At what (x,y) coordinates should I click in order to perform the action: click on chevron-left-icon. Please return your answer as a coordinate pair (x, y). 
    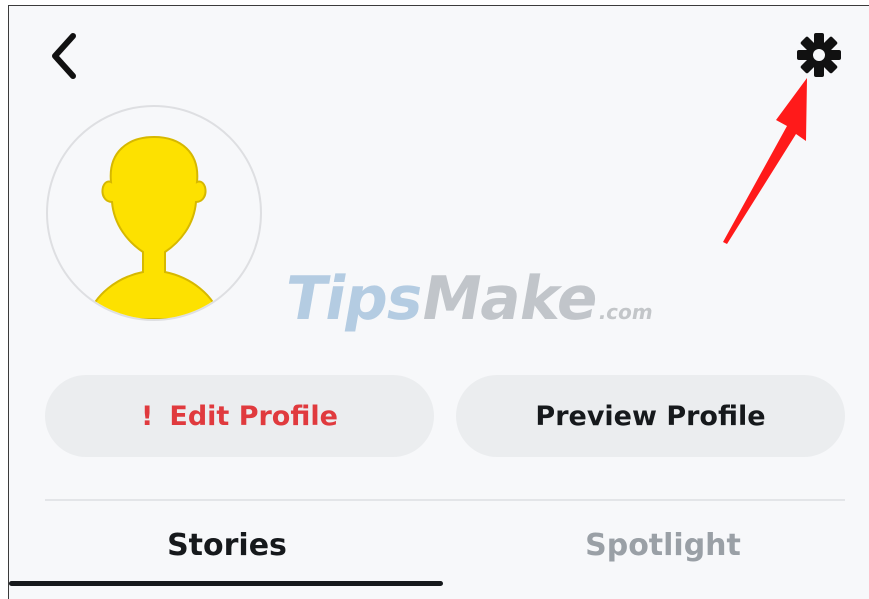
    Looking at the image, I should click on (64, 56).